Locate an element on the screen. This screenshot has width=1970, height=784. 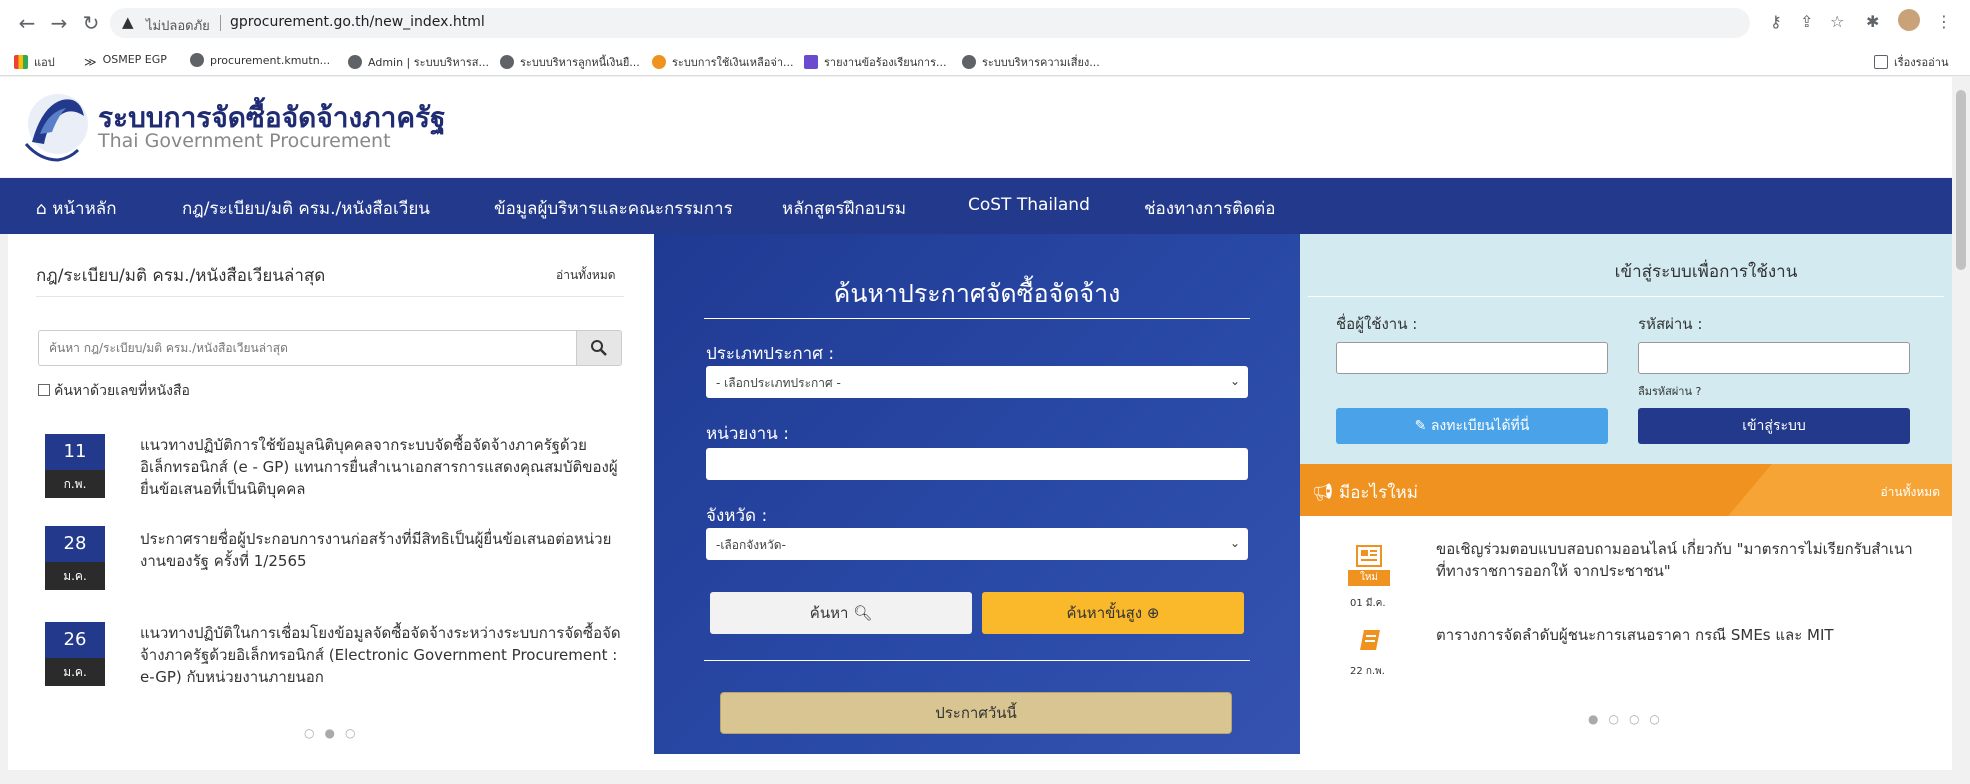
search-panel-title: ค้นหาประกาศจัดซื้อจัดจ้าง is located at coordinates (977, 293).